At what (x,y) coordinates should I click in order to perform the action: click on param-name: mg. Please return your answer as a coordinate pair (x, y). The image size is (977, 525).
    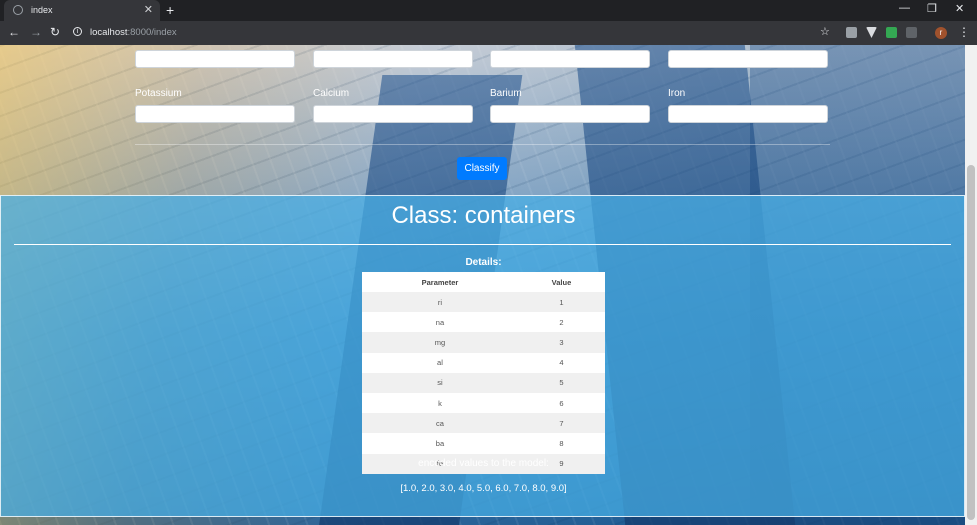
    Looking at the image, I should click on (440, 342).